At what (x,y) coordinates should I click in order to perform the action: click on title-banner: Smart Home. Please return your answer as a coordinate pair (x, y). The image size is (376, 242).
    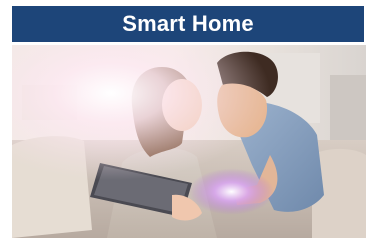
    Looking at the image, I should click on (188, 24).